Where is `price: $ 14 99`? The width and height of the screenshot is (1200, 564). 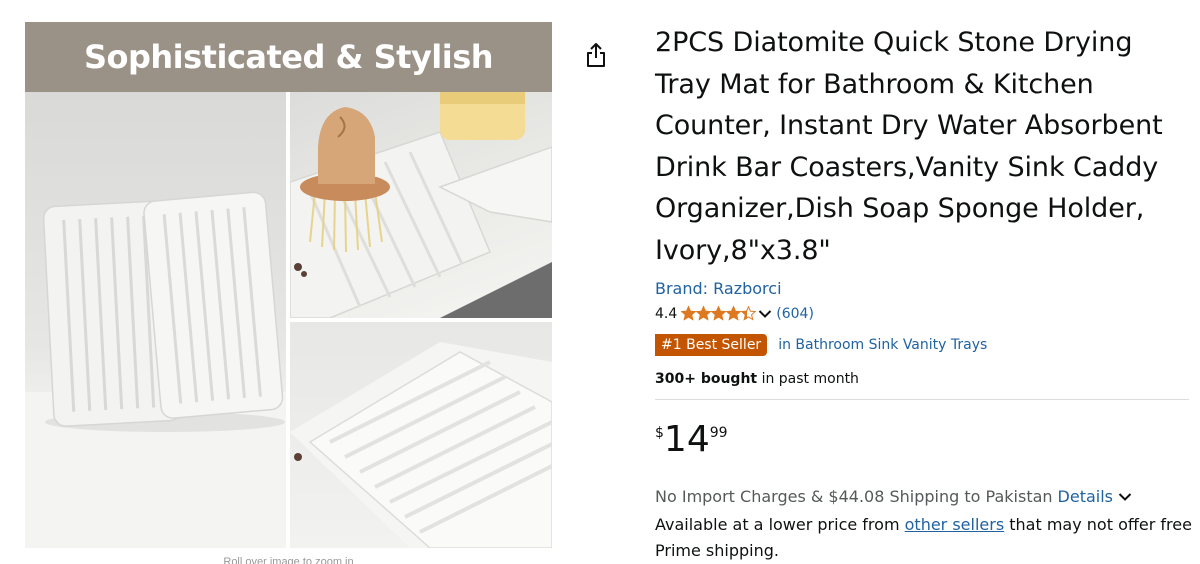
price: $ 14 99 is located at coordinates (925, 440).